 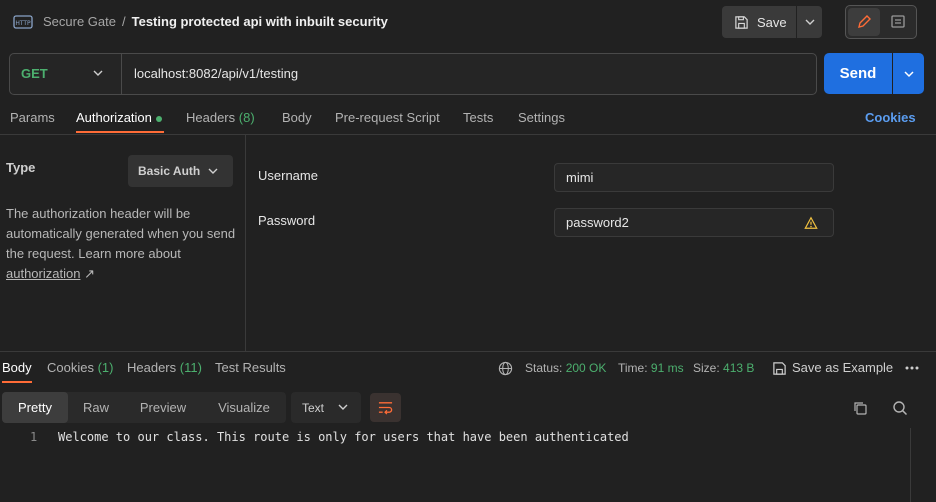 I want to click on method-selector: GET, so click(x=34, y=73).